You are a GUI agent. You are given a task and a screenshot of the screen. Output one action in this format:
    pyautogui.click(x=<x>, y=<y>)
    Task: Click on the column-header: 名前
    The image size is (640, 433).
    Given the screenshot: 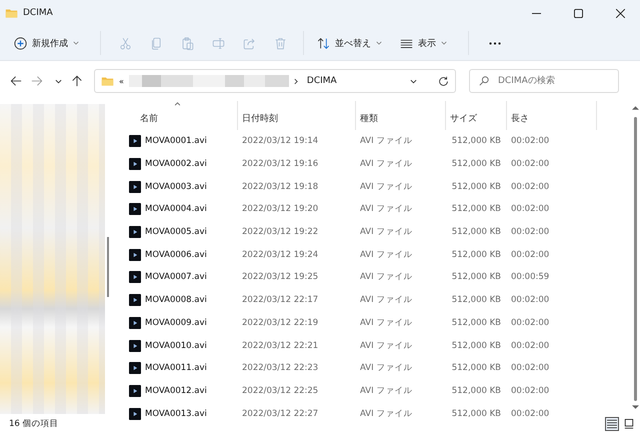 What is the action you would take?
    pyautogui.click(x=181, y=115)
    